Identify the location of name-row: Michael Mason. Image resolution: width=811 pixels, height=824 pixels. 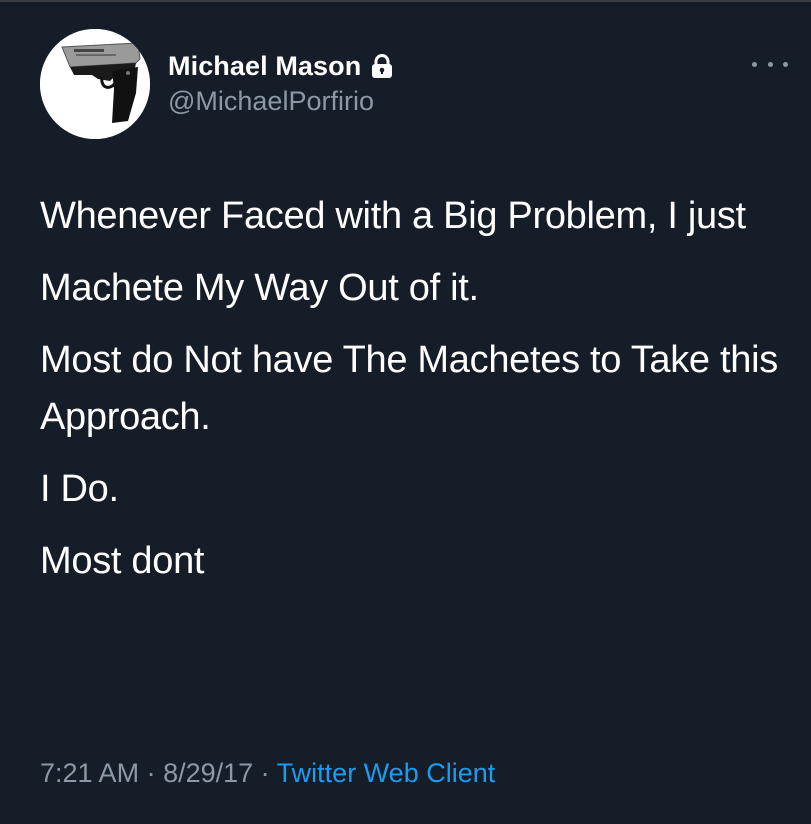
(281, 66).